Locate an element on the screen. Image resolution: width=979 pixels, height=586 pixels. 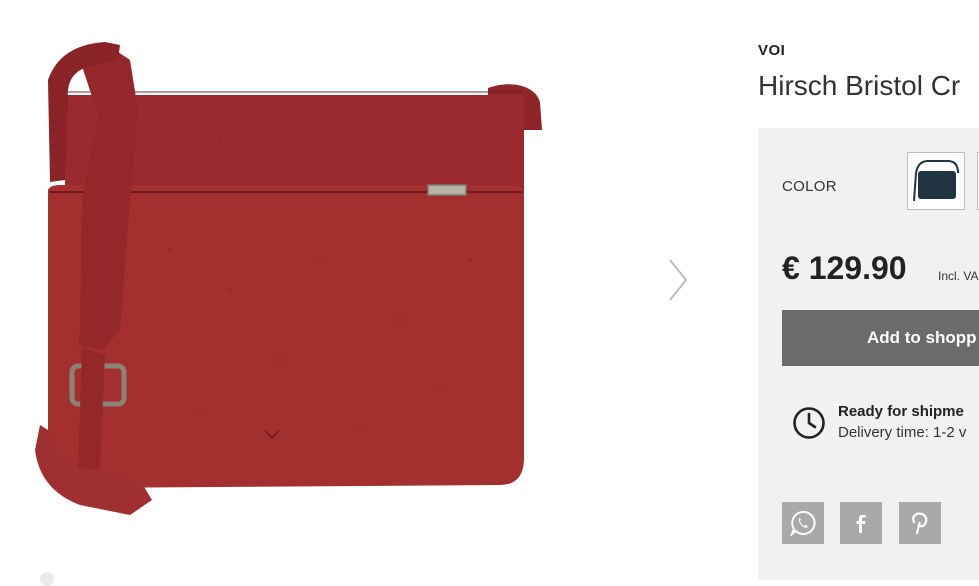
product-title: Hirsch Bristol Cr is located at coordinates (859, 85).